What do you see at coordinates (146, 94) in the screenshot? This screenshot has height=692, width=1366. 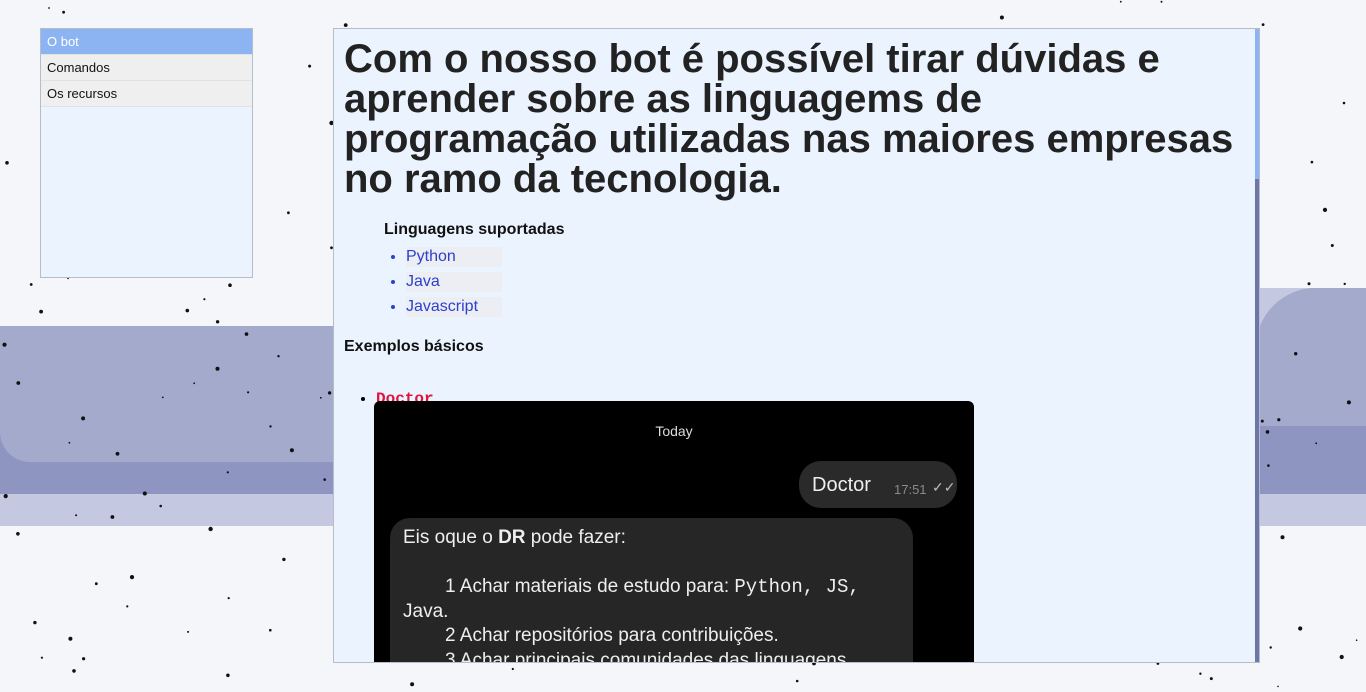 I see `sidebar-item-os-recursos: Os recursos` at bounding box center [146, 94].